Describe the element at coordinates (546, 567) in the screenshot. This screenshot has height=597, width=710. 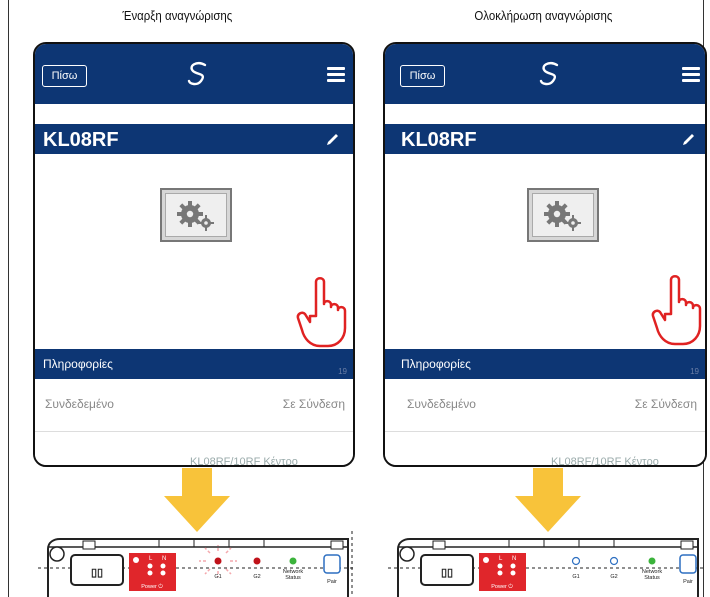
I see `control-panel-complete: ▯▯ L N Power ⏻ G1 G2 Network Status Pair` at that location.